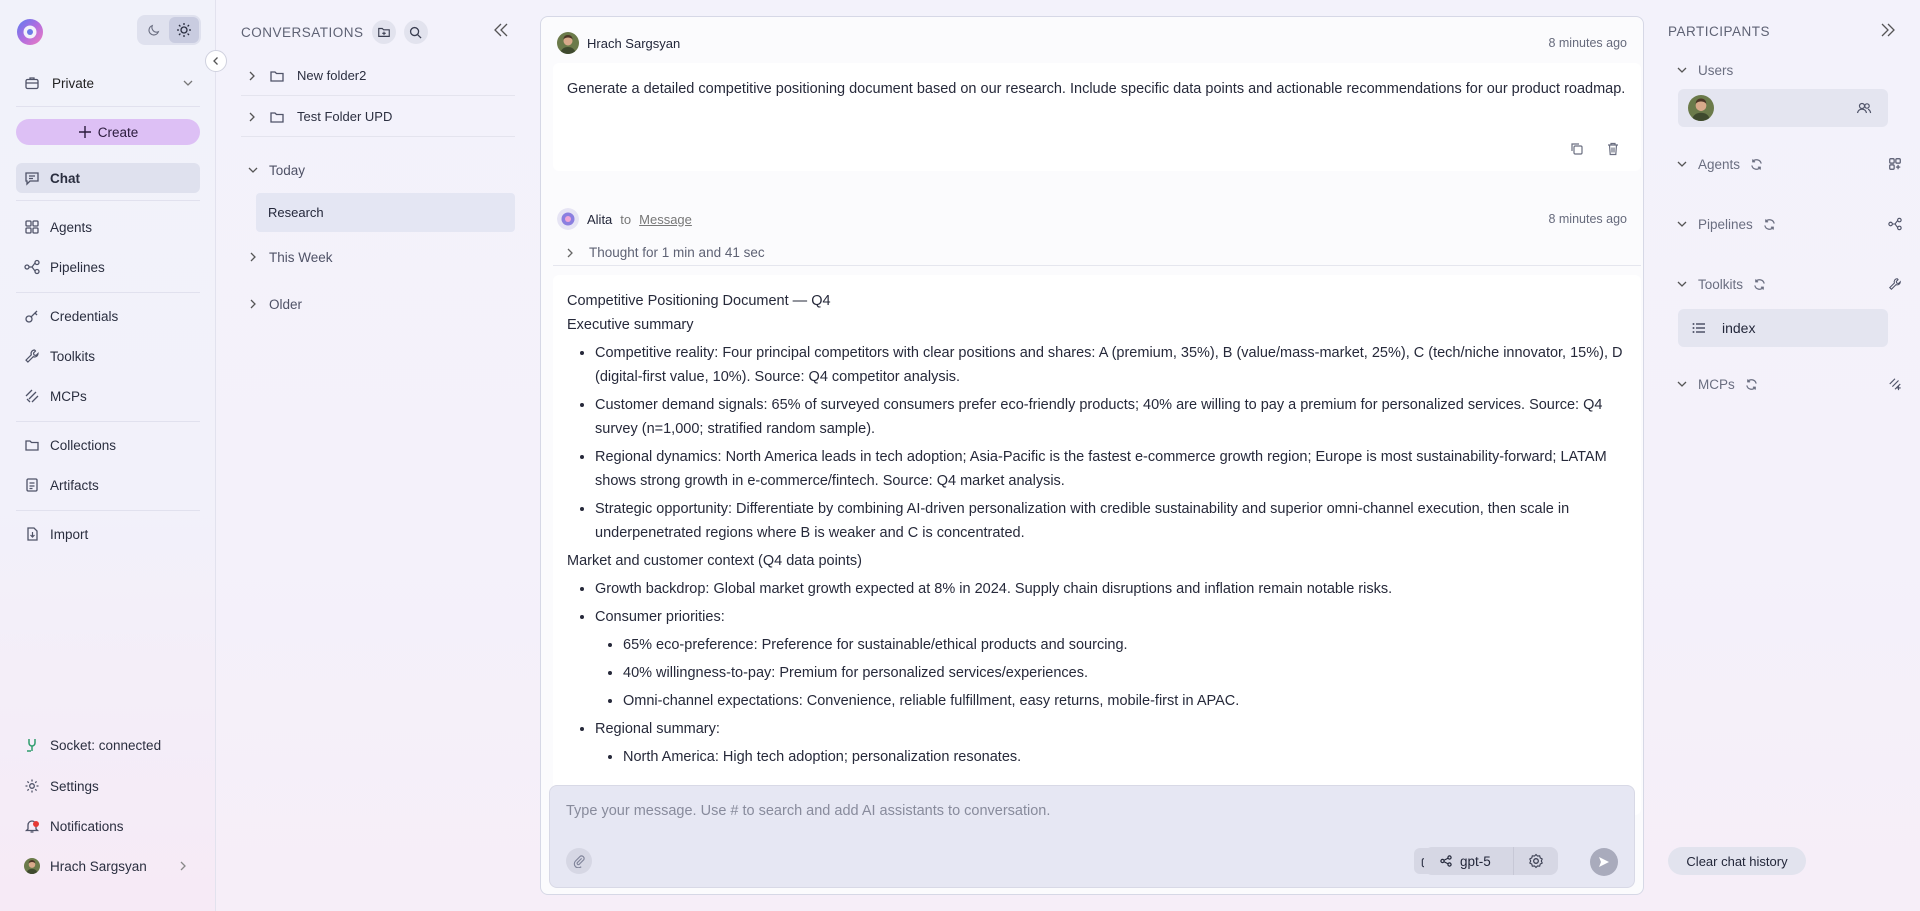  What do you see at coordinates (1613, 149) in the screenshot?
I see `trash-icon` at bounding box center [1613, 149].